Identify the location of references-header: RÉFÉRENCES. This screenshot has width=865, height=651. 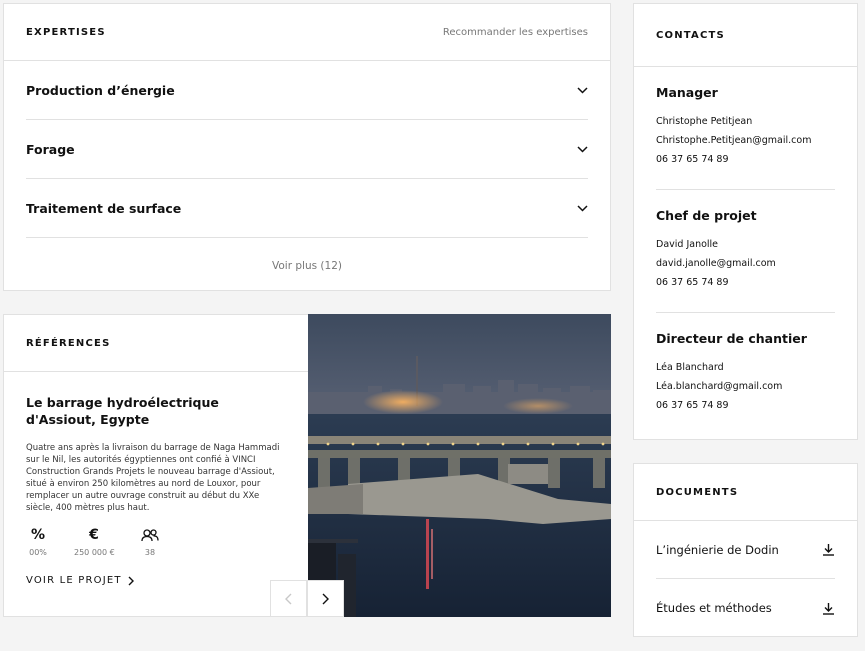
(156, 343).